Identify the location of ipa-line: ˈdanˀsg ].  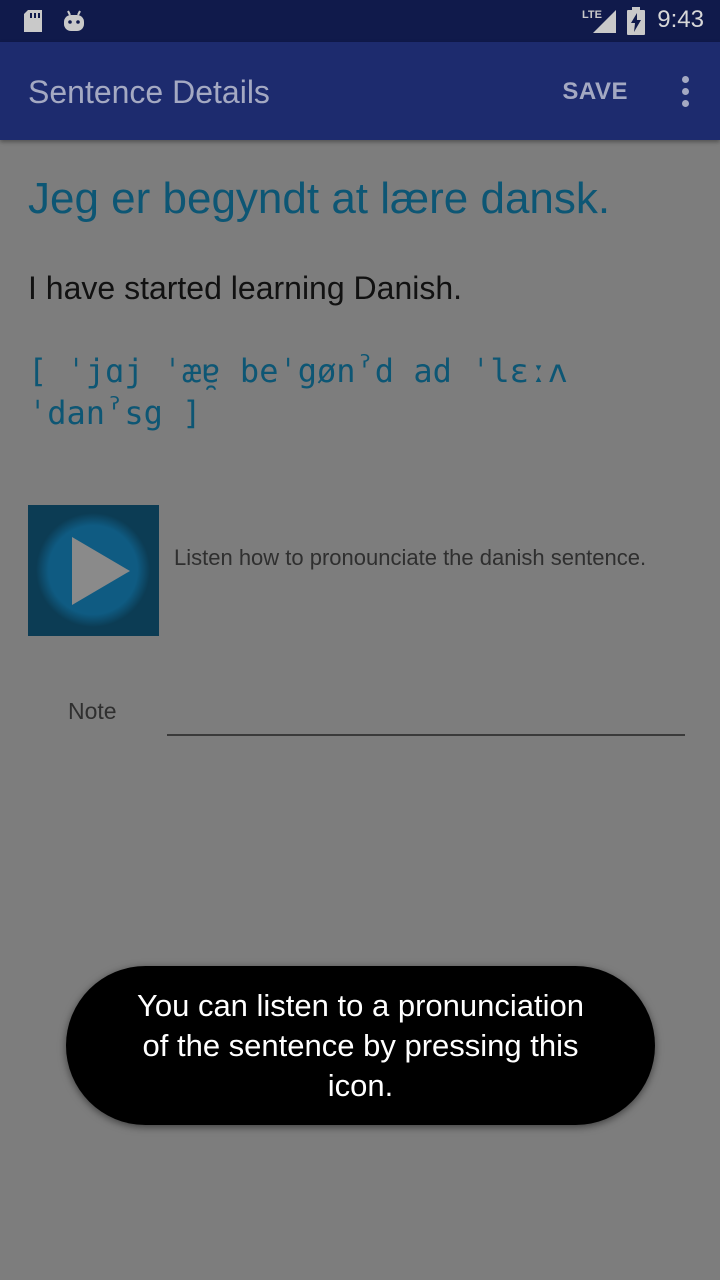
(115, 413).